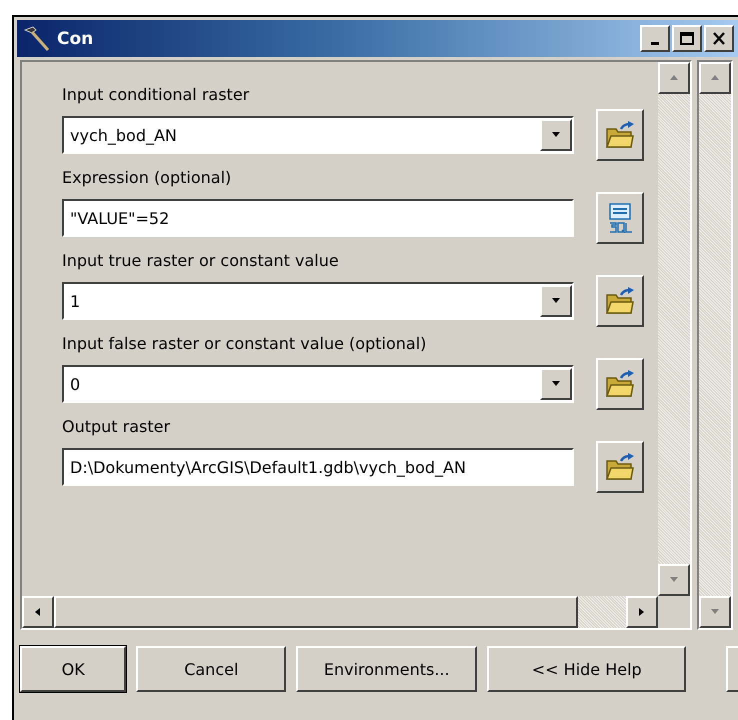 The height and width of the screenshot is (720, 738). What do you see at coordinates (201, 261) in the screenshot?
I see `field-label: Input true raster or constant value` at bounding box center [201, 261].